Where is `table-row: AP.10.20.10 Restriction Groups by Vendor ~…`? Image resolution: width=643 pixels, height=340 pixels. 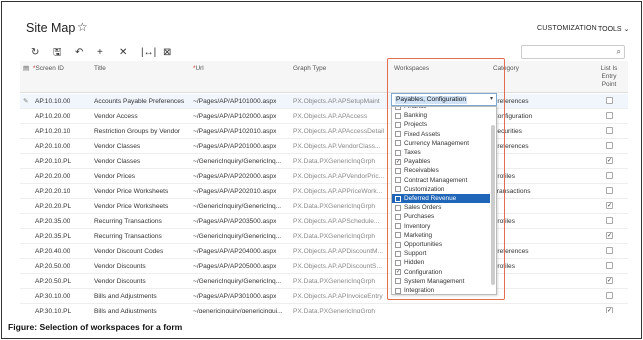 table-row: AP.10.20.10 Restriction Groups by Vendor ~… is located at coordinates (324, 131).